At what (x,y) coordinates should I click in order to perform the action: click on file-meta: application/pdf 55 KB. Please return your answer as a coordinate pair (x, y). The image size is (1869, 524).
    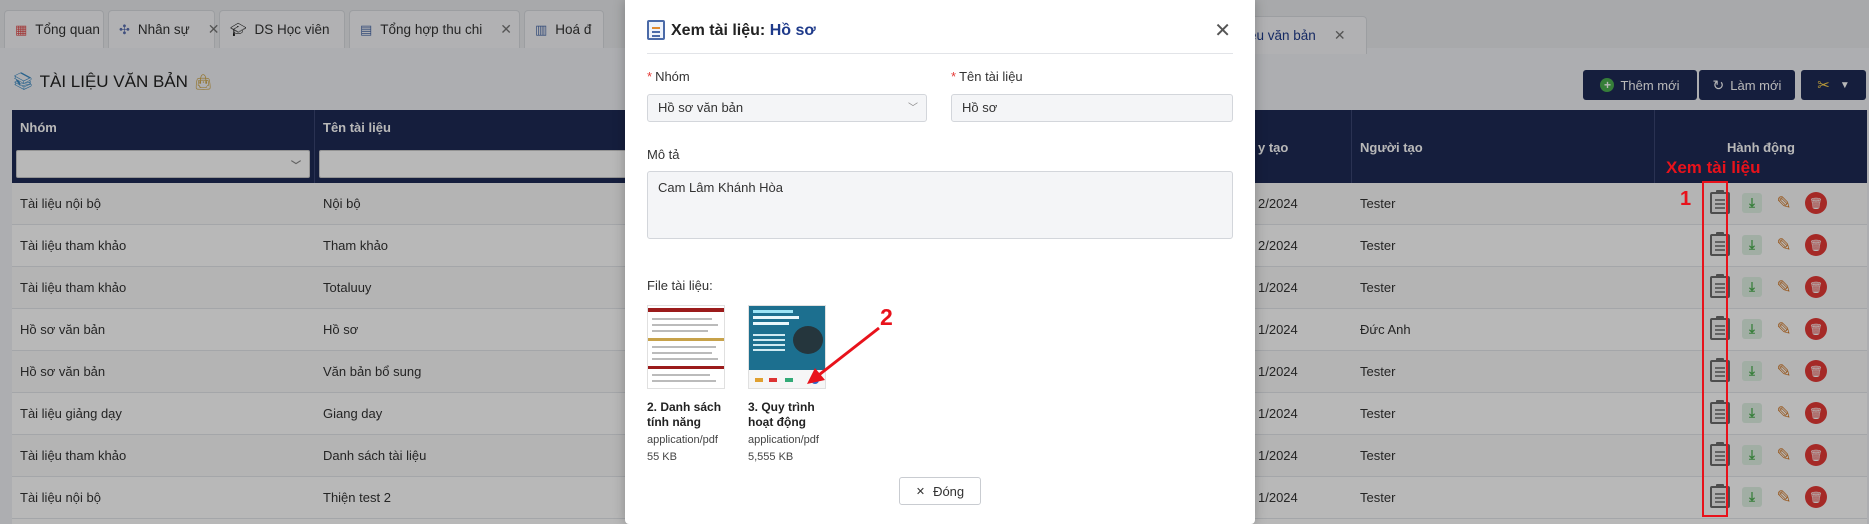
    Looking at the image, I should click on (682, 448).